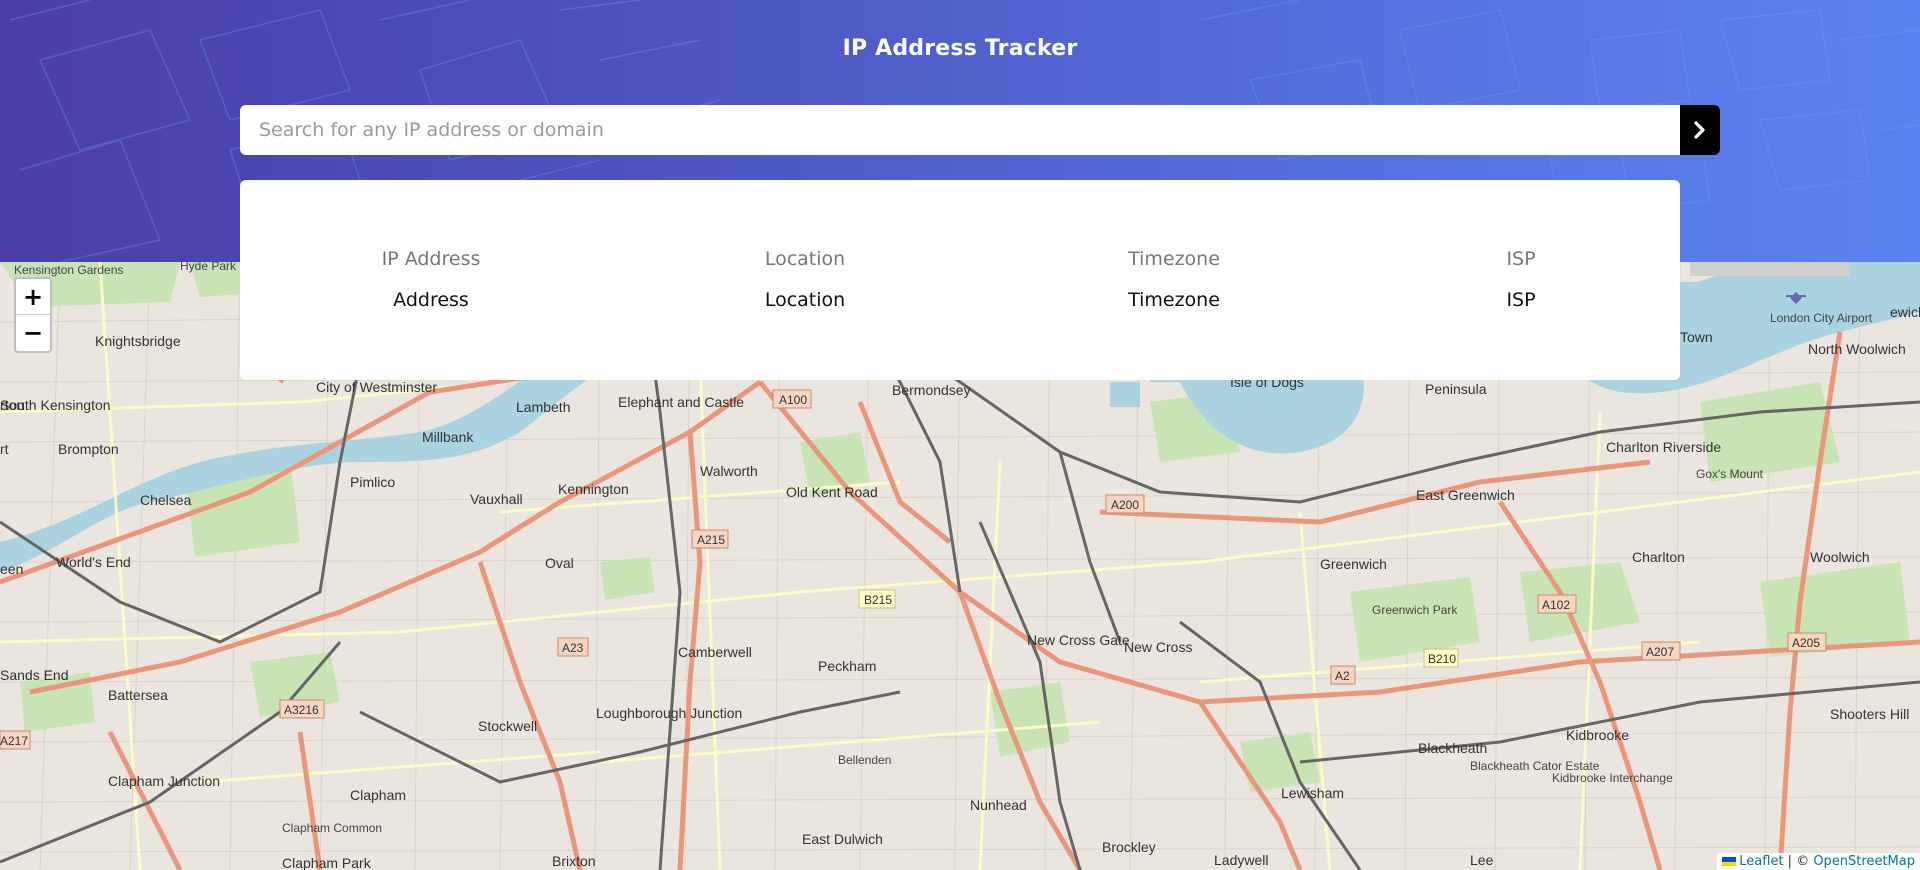 The width and height of the screenshot is (1920, 870). What do you see at coordinates (1729, 861) in the screenshot?
I see `ukraine-flag-icon` at bounding box center [1729, 861].